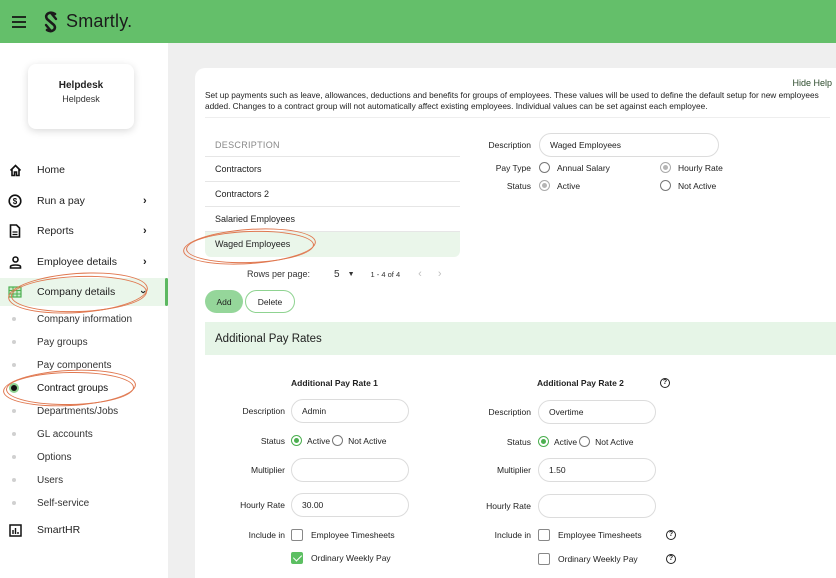 This screenshot has height=578, width=836. I want to click on description-row: Description, so click(593, 145).